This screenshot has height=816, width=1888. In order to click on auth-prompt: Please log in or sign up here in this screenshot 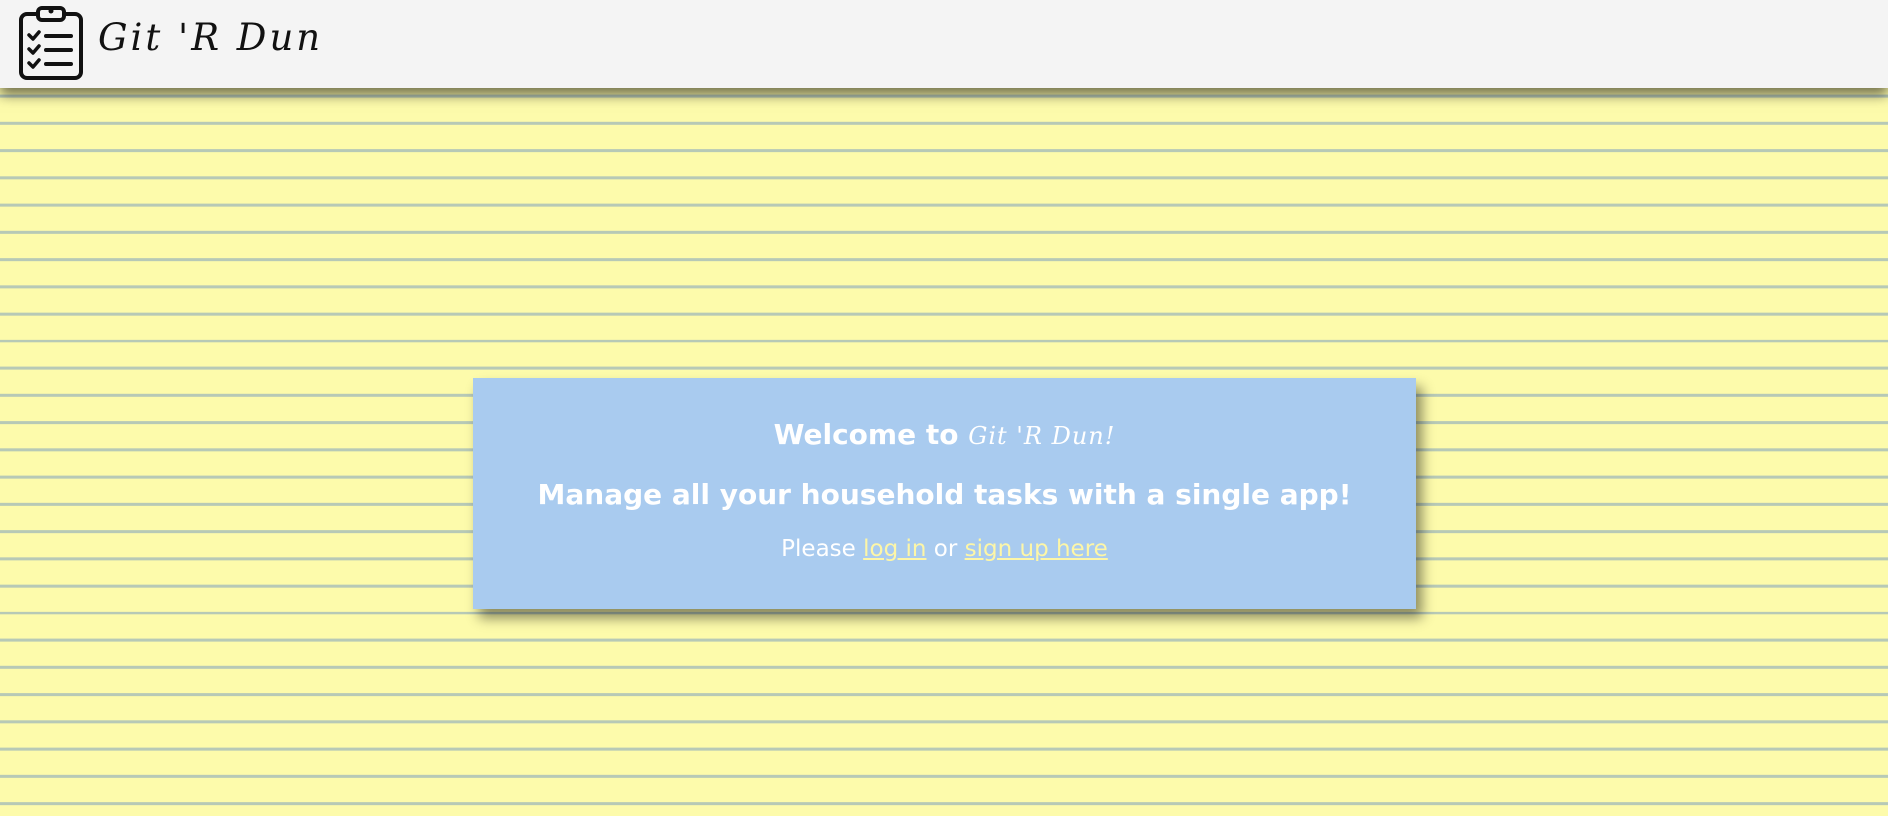, I will do `click(944, 549)`.